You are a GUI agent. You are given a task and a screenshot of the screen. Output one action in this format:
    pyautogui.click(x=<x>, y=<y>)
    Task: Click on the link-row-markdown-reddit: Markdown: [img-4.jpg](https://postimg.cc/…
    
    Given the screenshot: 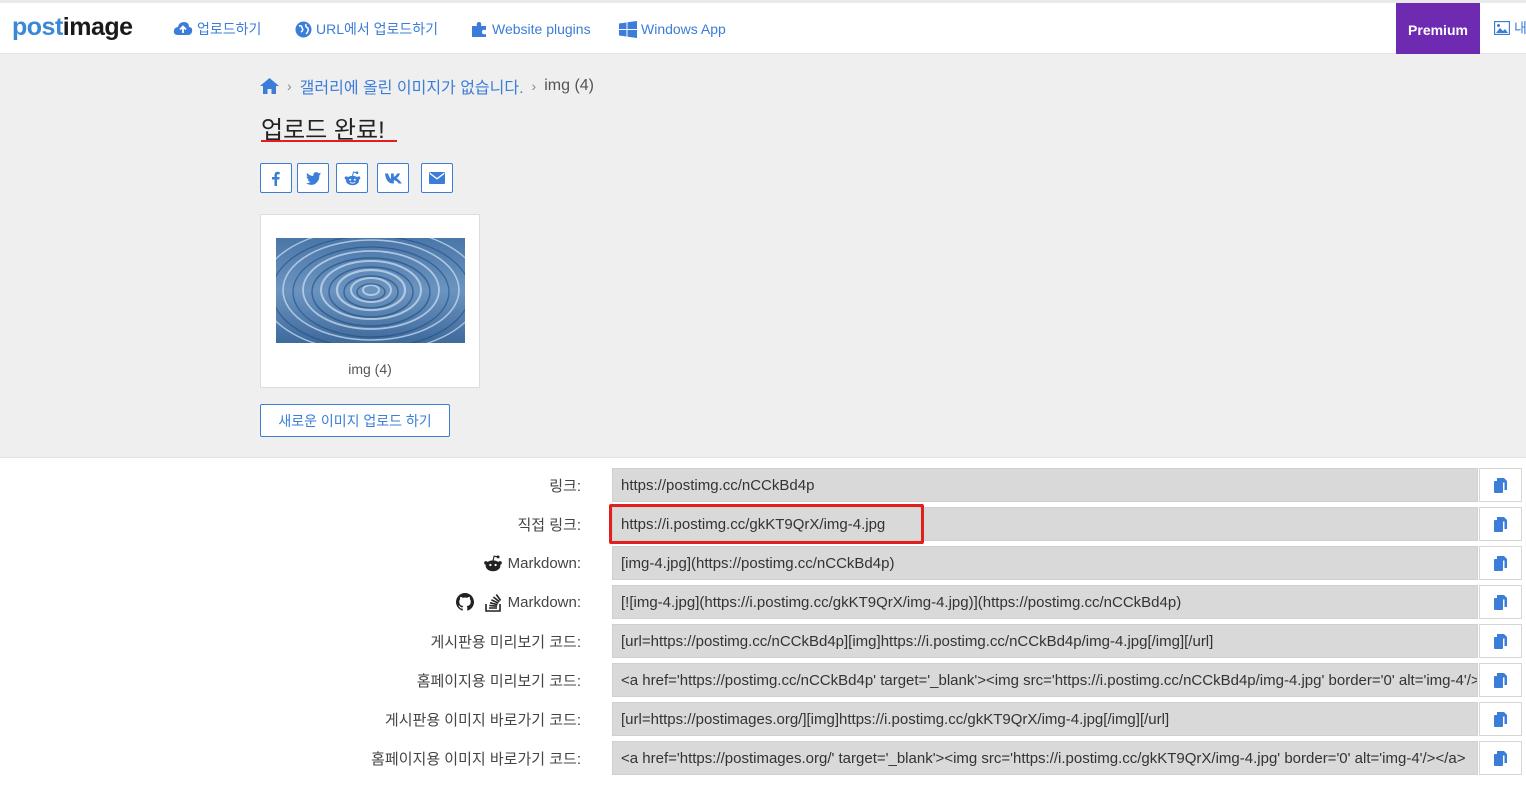 What is the action you would take?
    pyautogui.click(x=763, y=563)
    